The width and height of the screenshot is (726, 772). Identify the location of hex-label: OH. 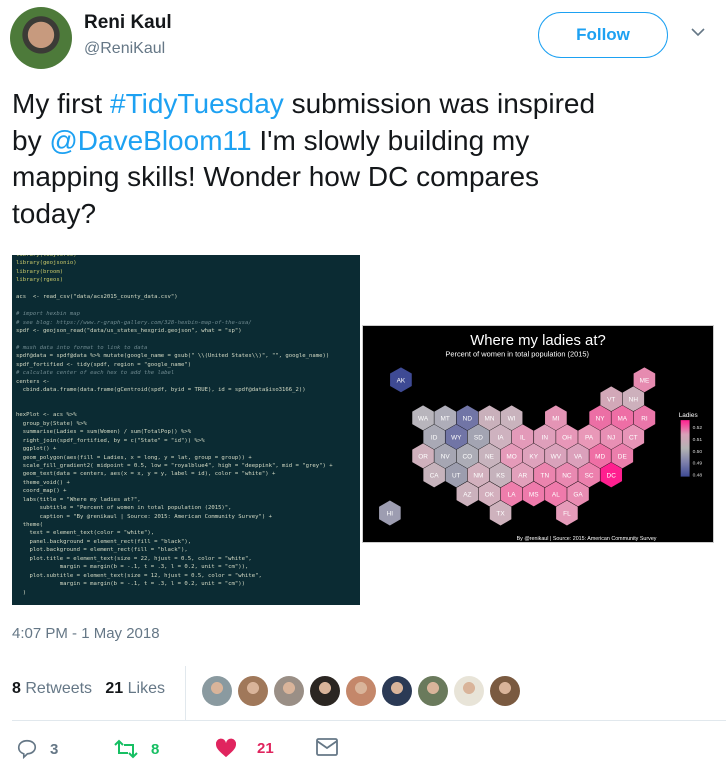
(567, 437).